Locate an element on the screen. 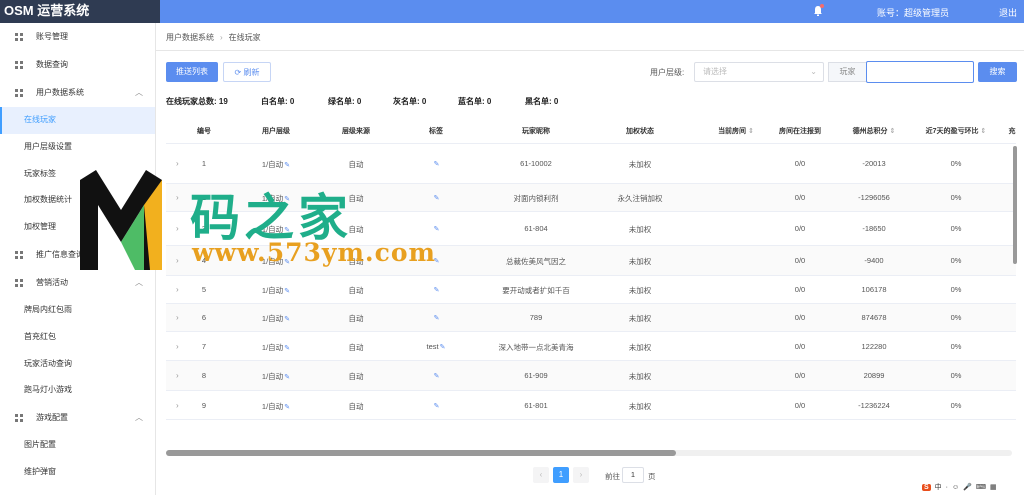  header-col-7day-ratio: 近7天的盈亏环比 ⇕ is located at coordinates (956, 131).